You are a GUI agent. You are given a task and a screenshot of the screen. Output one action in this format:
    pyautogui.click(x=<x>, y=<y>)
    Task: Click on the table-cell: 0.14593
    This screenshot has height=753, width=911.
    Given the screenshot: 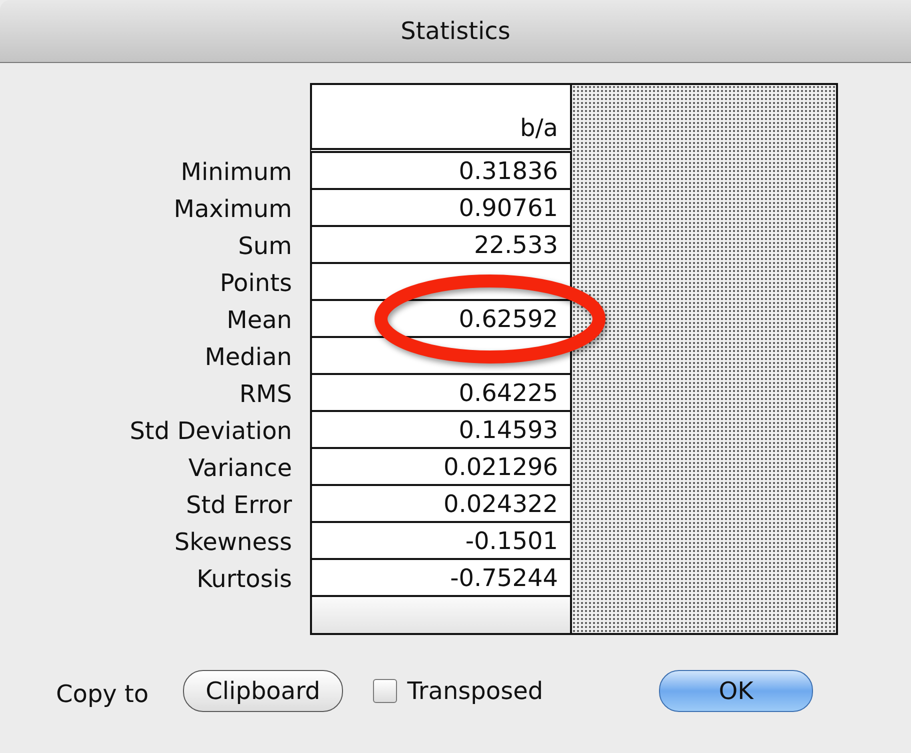 What is the action you would take?
    pyautogui.click(x=441, y=430)
    